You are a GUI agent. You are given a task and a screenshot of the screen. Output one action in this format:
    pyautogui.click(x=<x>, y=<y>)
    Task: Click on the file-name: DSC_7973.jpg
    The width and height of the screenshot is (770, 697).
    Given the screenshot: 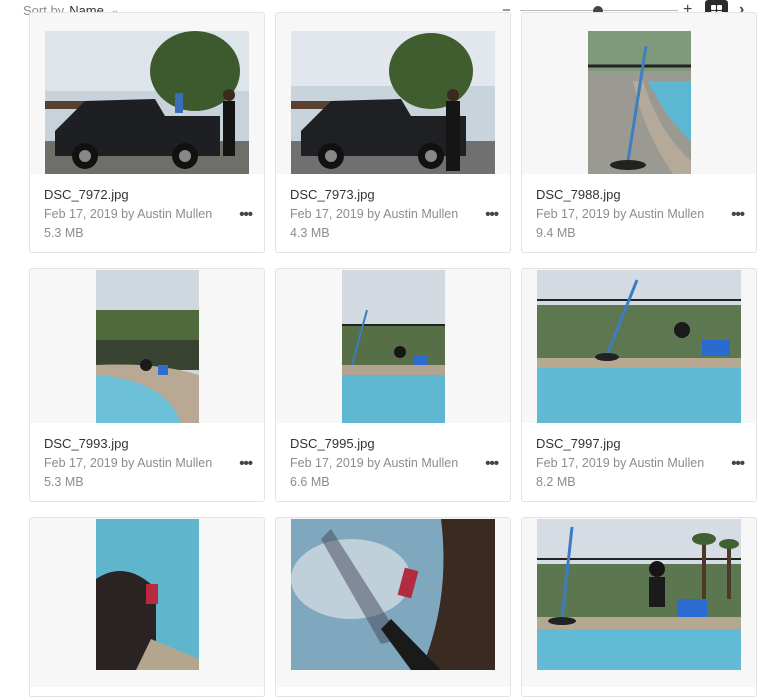 What is the action you would take?
    pyautogui.click(x=332, y=194)
    